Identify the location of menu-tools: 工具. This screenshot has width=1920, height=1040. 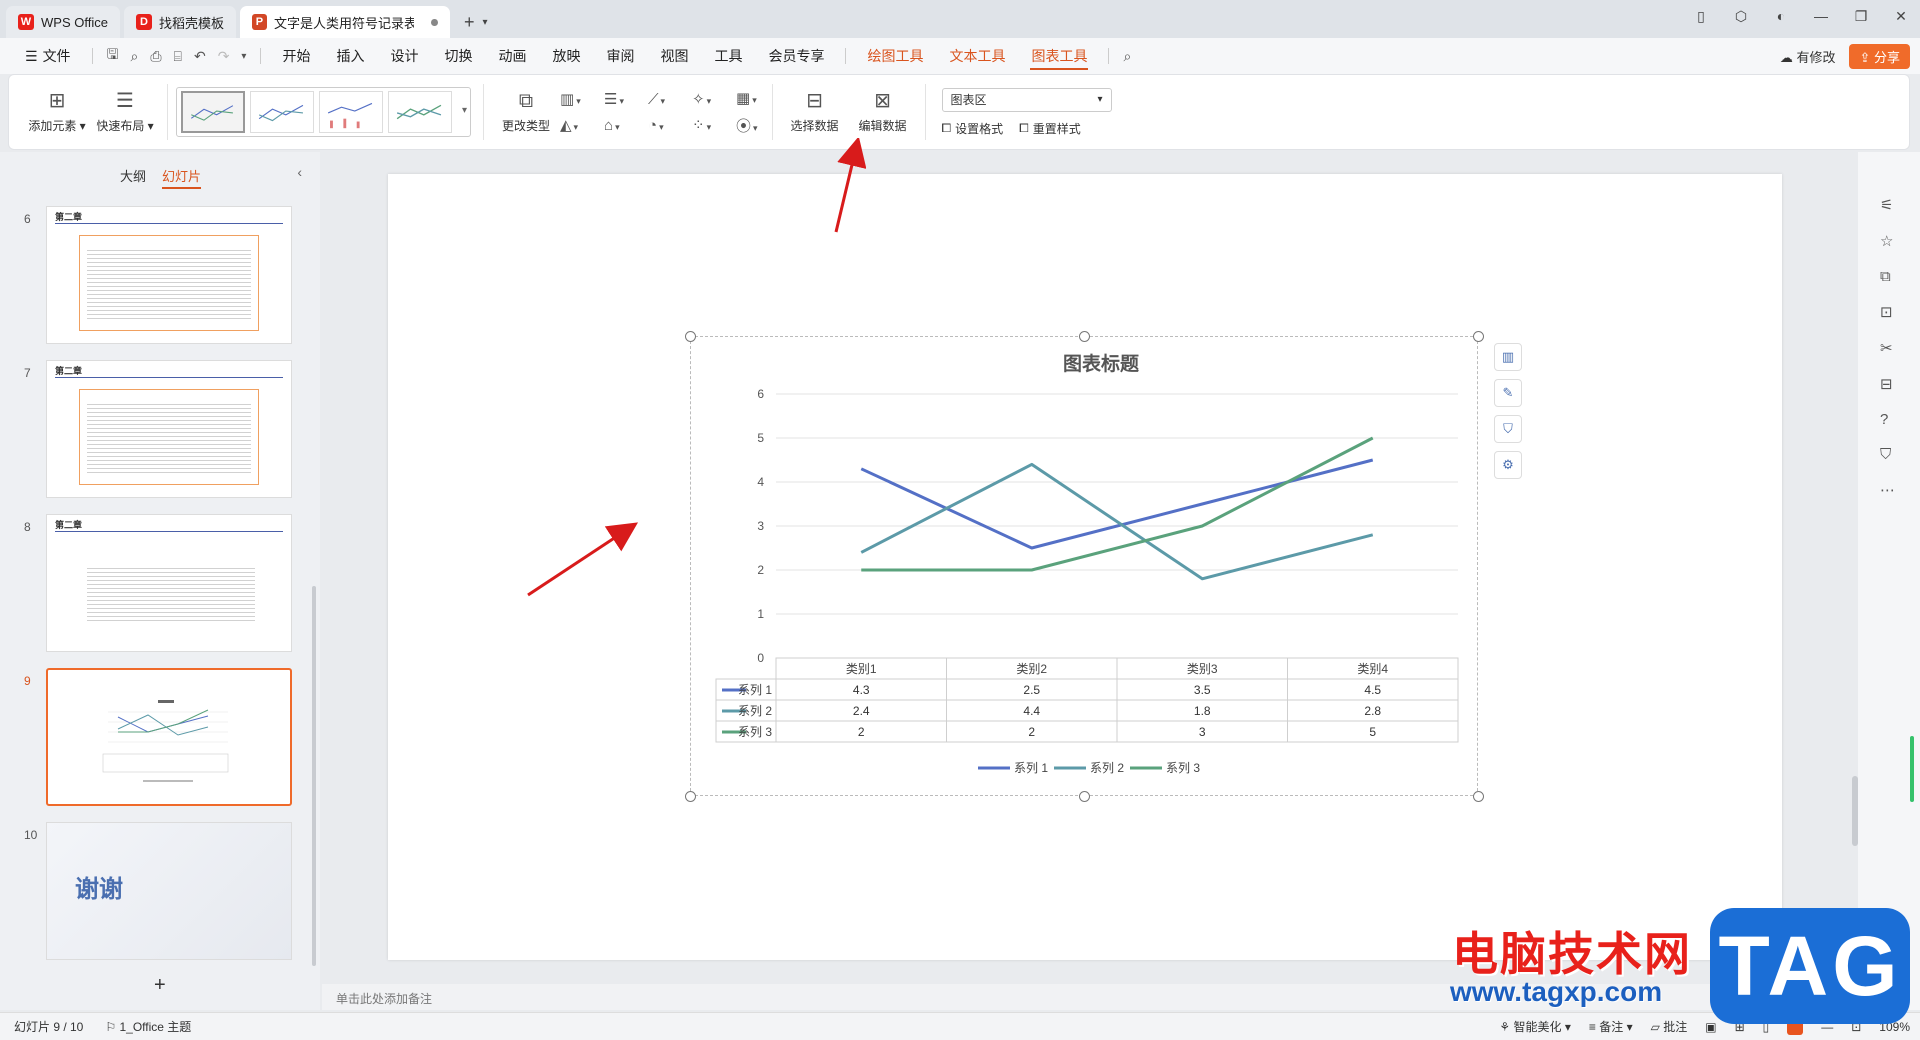
(728, 56).